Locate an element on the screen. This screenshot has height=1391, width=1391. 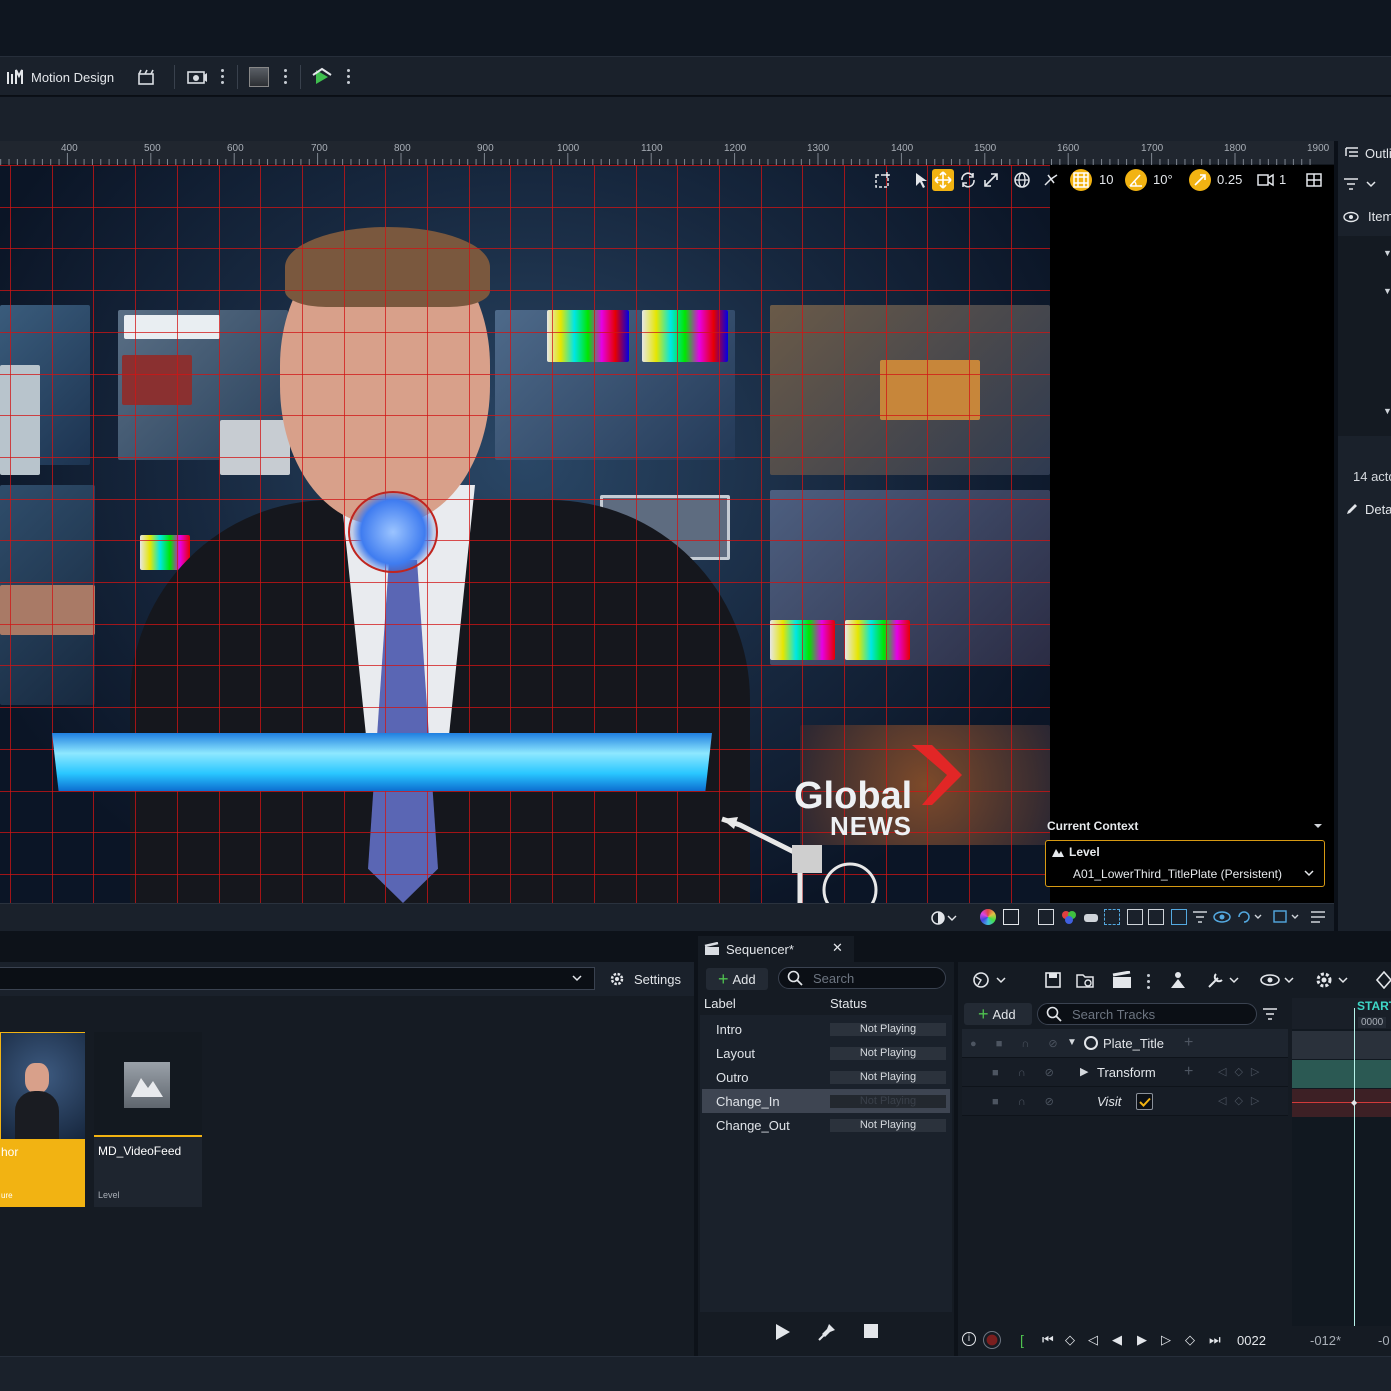
next-key-icon: ◇ is located at coordinates (1190, 1340).